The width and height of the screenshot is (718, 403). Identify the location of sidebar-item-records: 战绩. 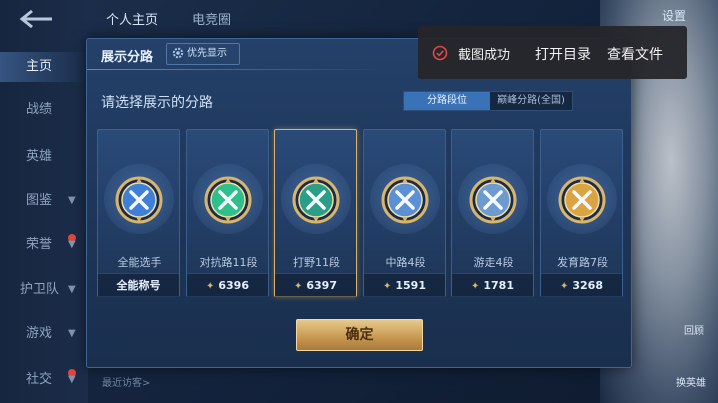
(44, 110).